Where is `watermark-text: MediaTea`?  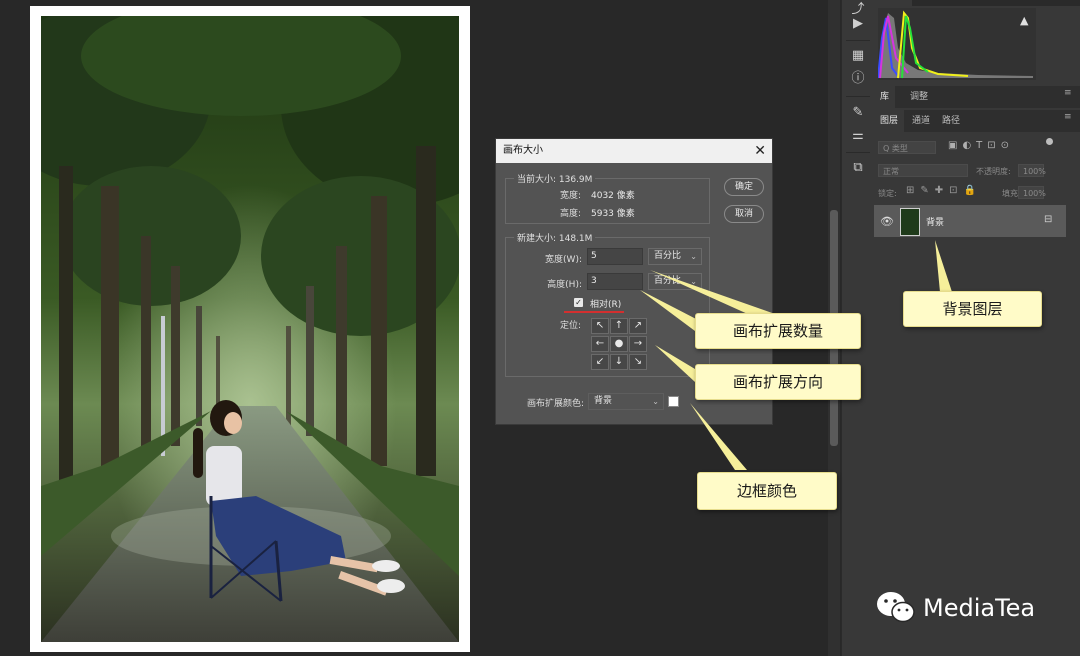 watermark-text: MediaTea is located at coordinates (979, 608).